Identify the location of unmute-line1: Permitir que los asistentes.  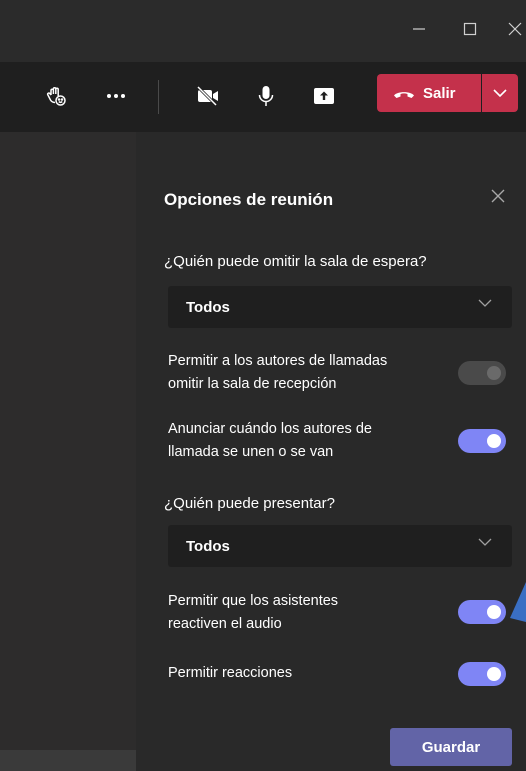
(253, 601).